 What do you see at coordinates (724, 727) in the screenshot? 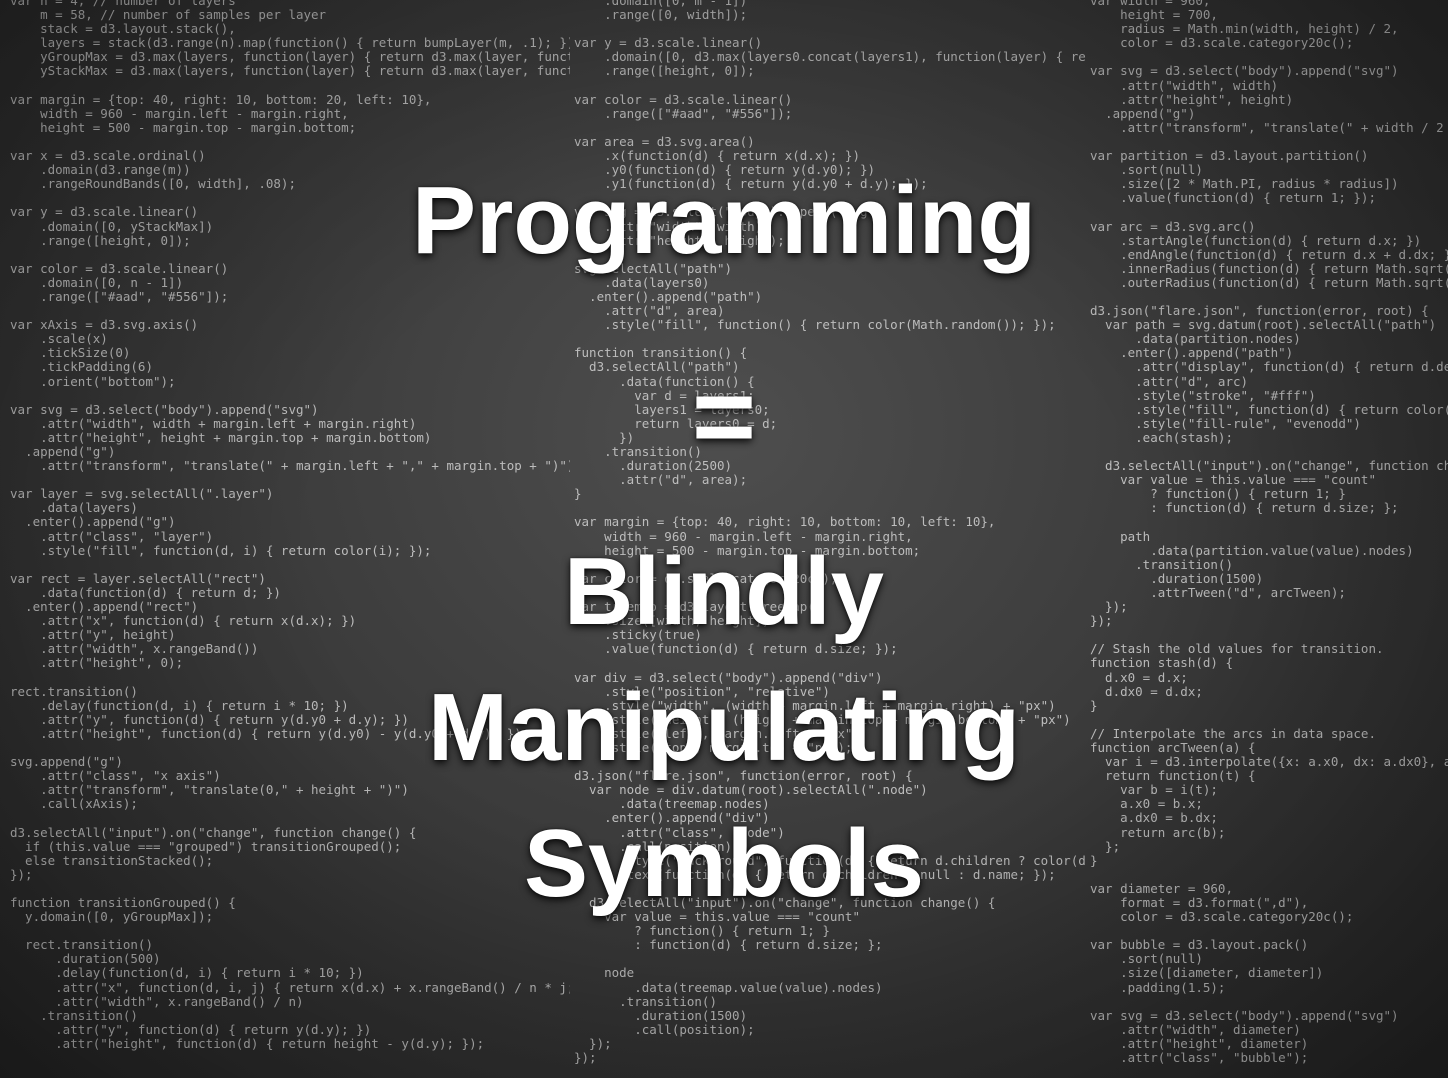
I see `slide-title-manipulating: Manipulating` at bounding box center [724, 727].